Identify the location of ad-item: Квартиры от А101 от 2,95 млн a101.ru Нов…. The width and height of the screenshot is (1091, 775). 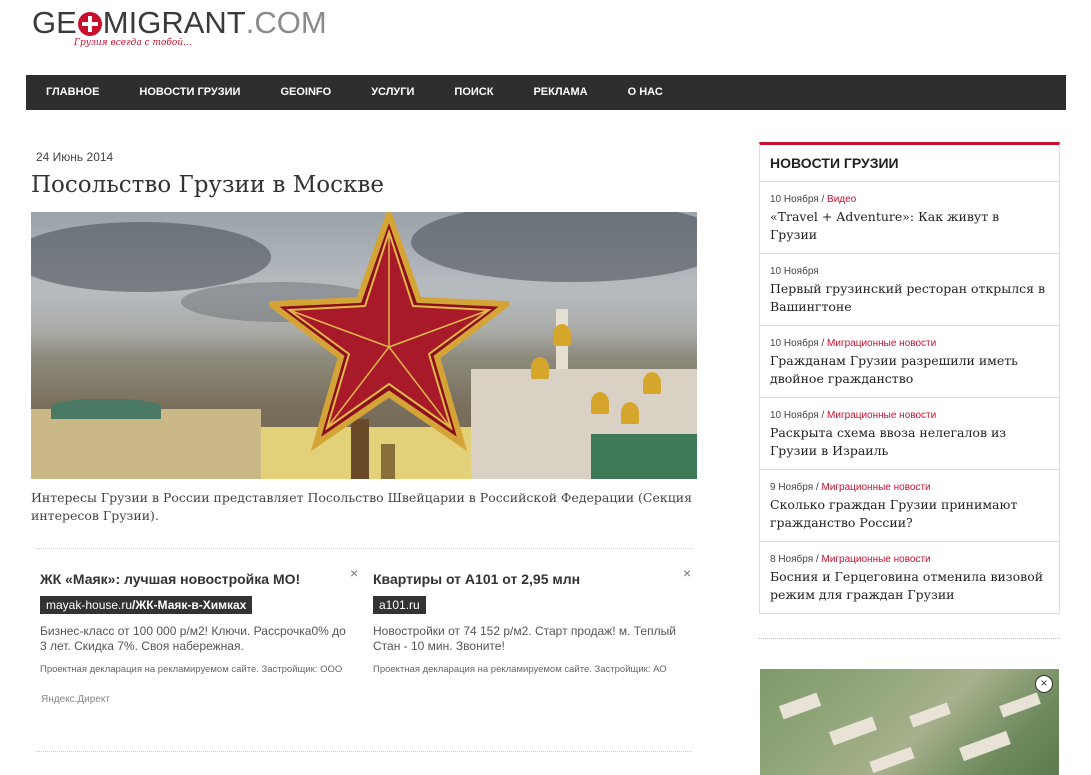
(532, 620).